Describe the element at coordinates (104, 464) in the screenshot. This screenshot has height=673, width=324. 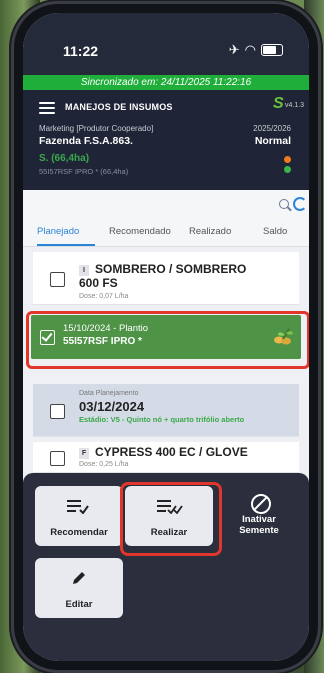
I see `product-dose: Dose: 0,25 L/ha` at that location.